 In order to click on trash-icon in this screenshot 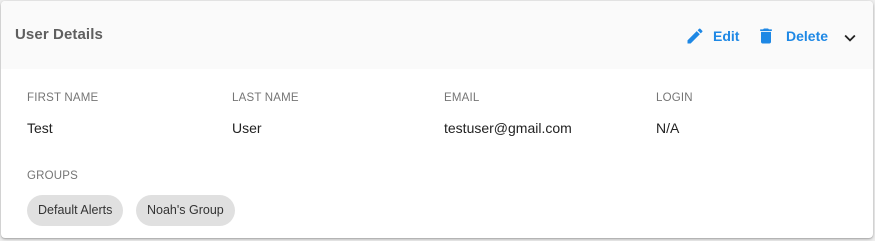, I will do `click(766, 36)`.